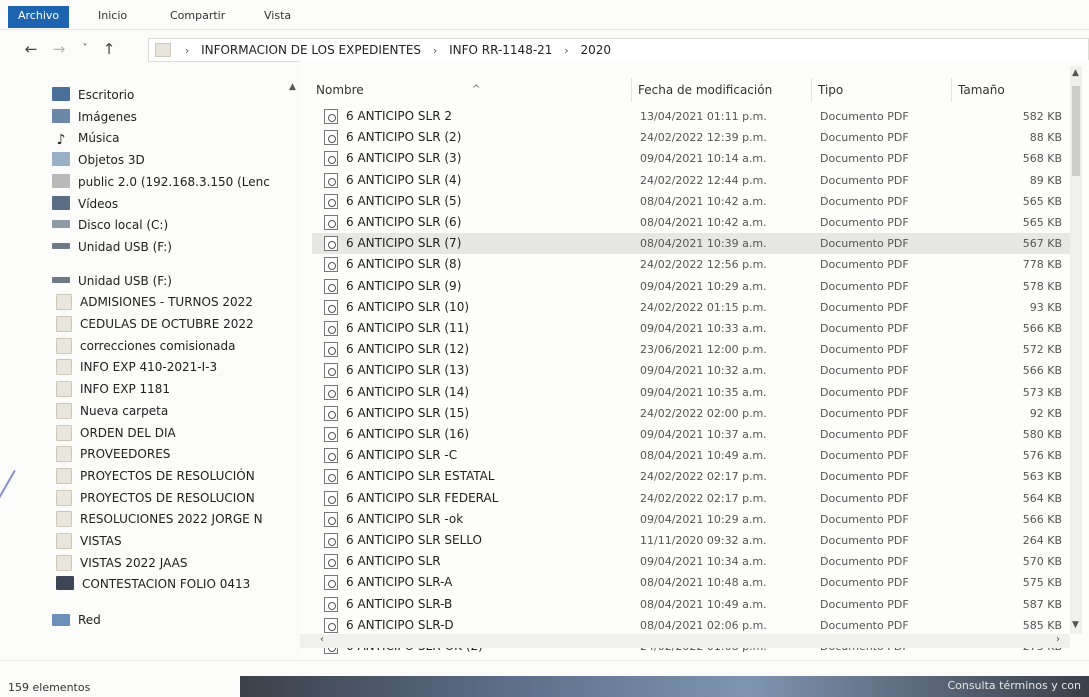 The width and height of the screenshot is (1089, 697). What do you see at coordinates (178, 367) in the screenshot?
I see `tree-item: INFO EXP 410-2021-I-3` at bounding box center [178, 367].